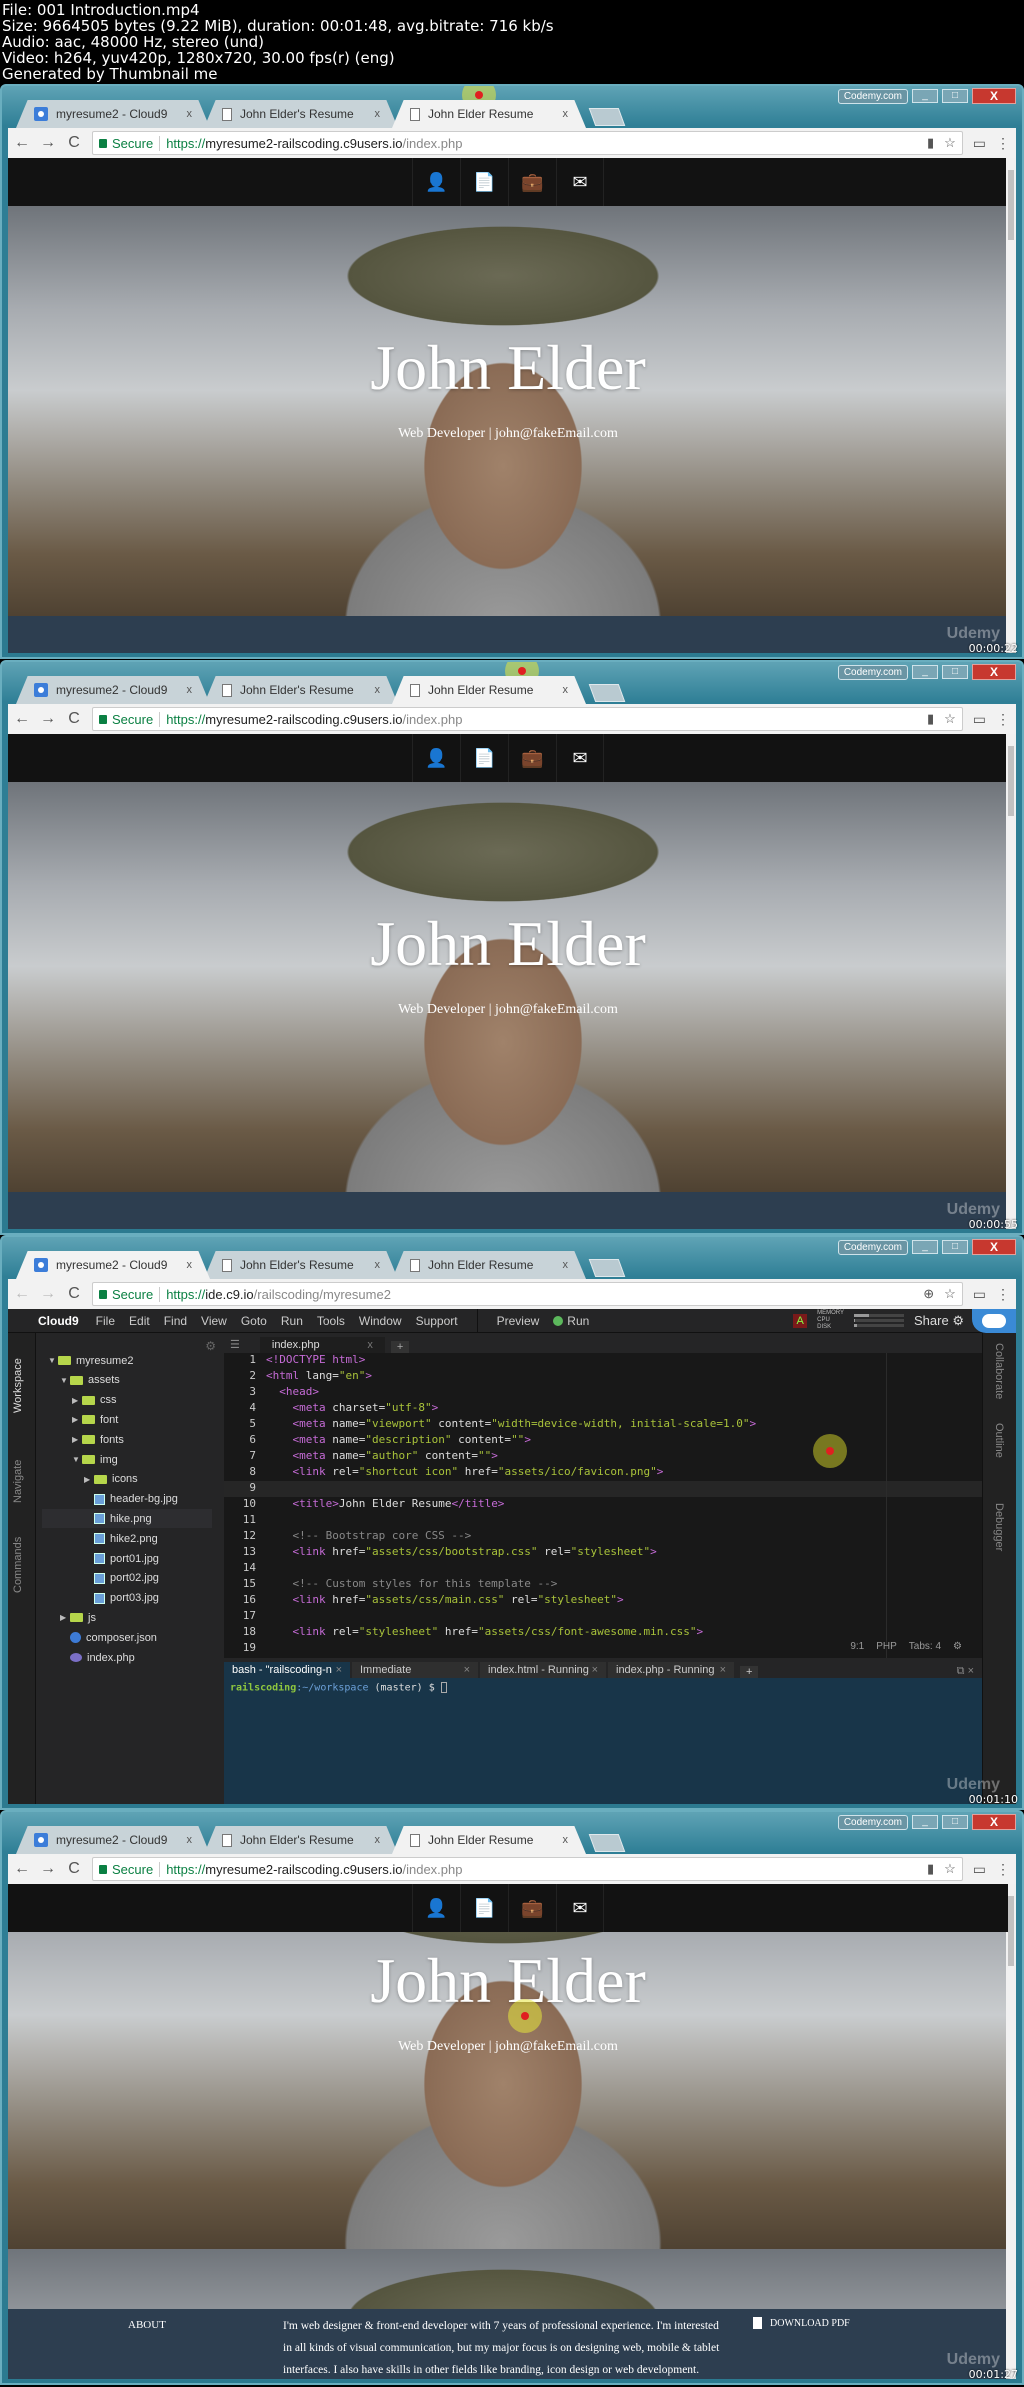  I want to click on tree-item: port01.jpg, so click(121, 1558).